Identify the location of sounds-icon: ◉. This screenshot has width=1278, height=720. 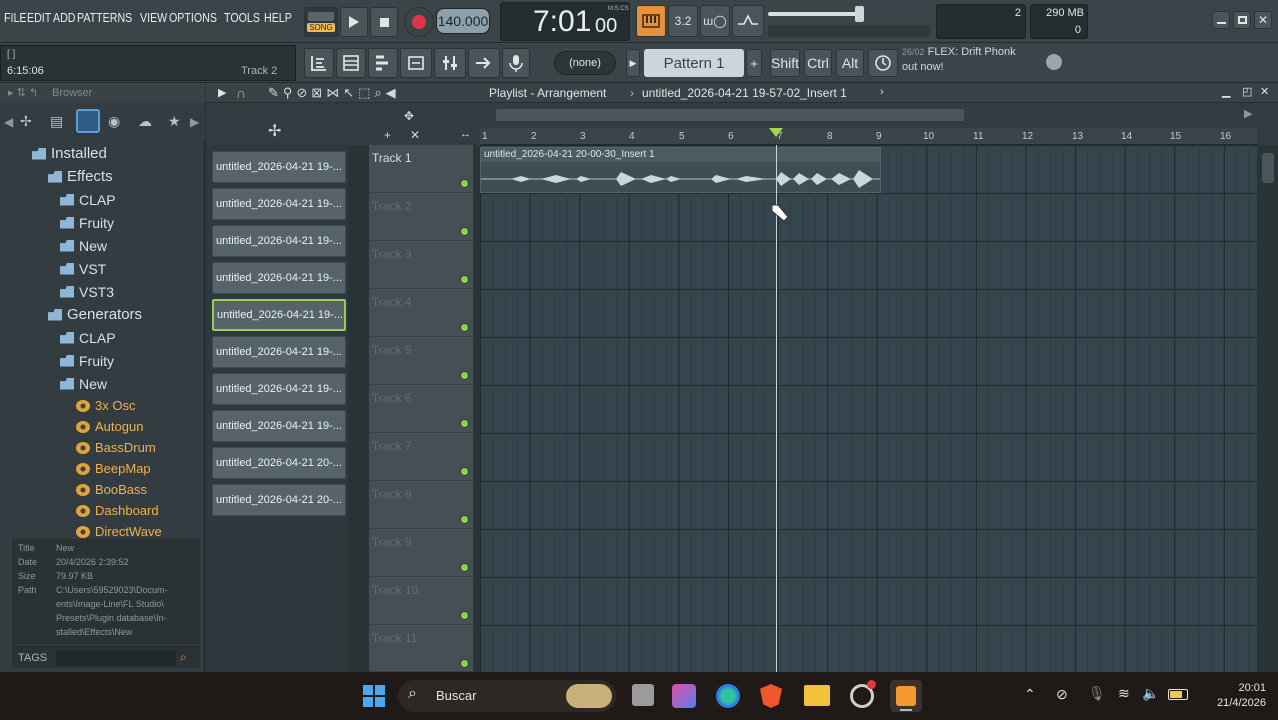
(114, 121).